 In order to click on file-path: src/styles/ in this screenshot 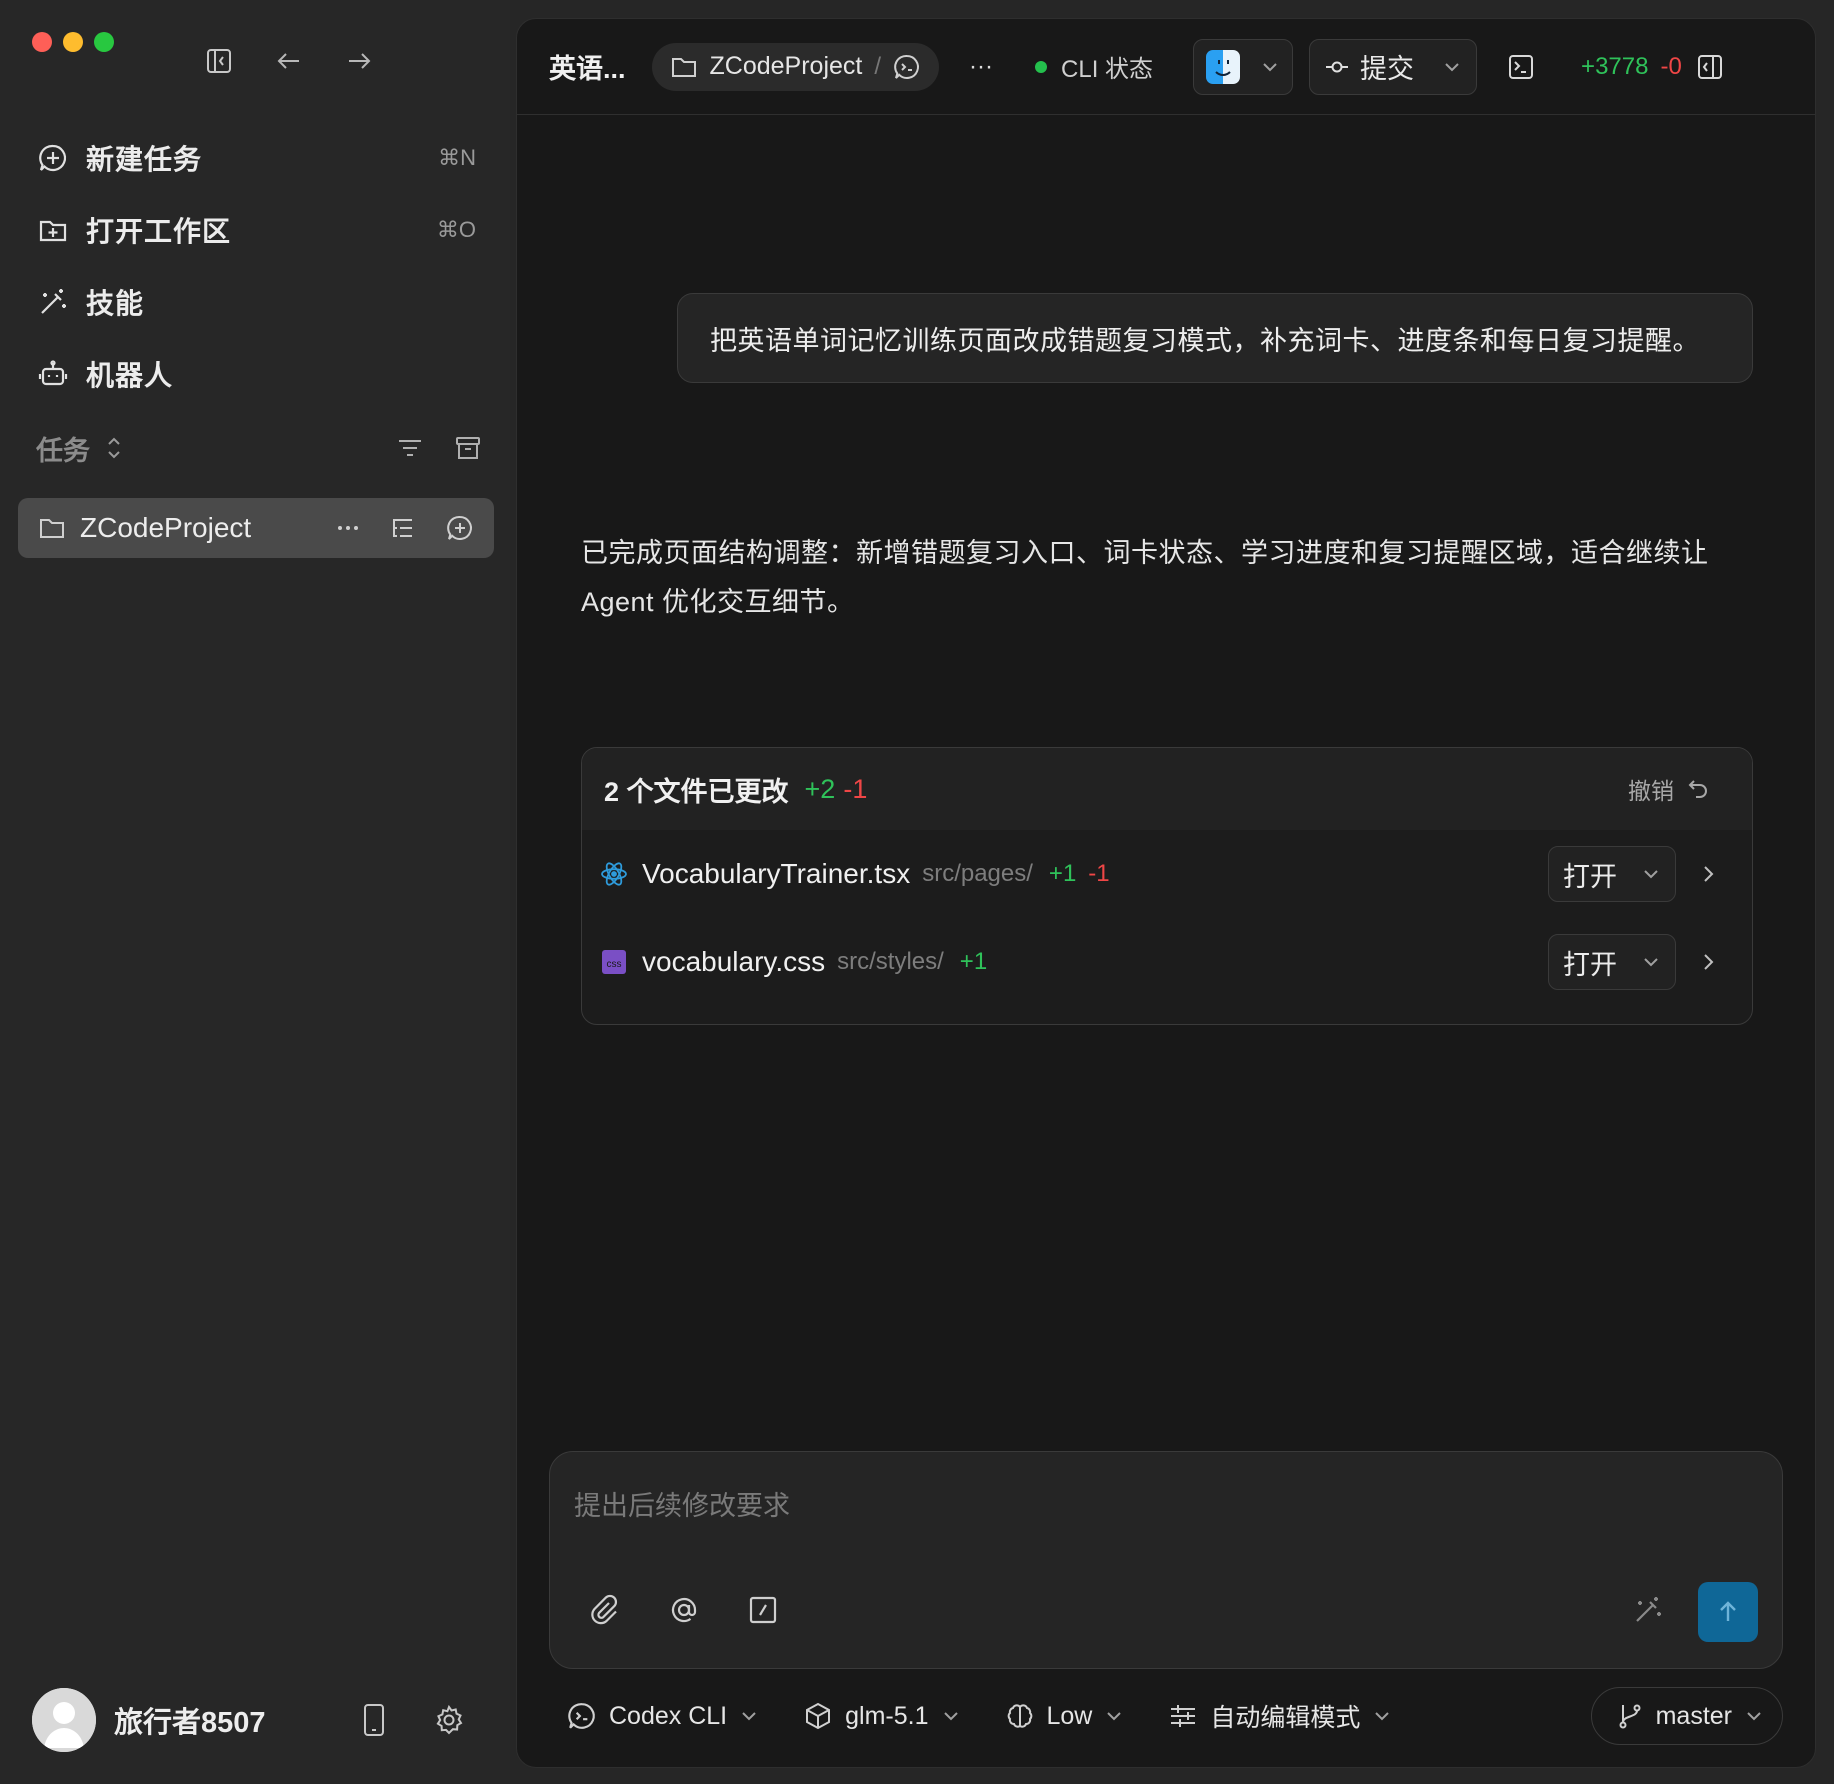, I will do `click(890, 961)`.